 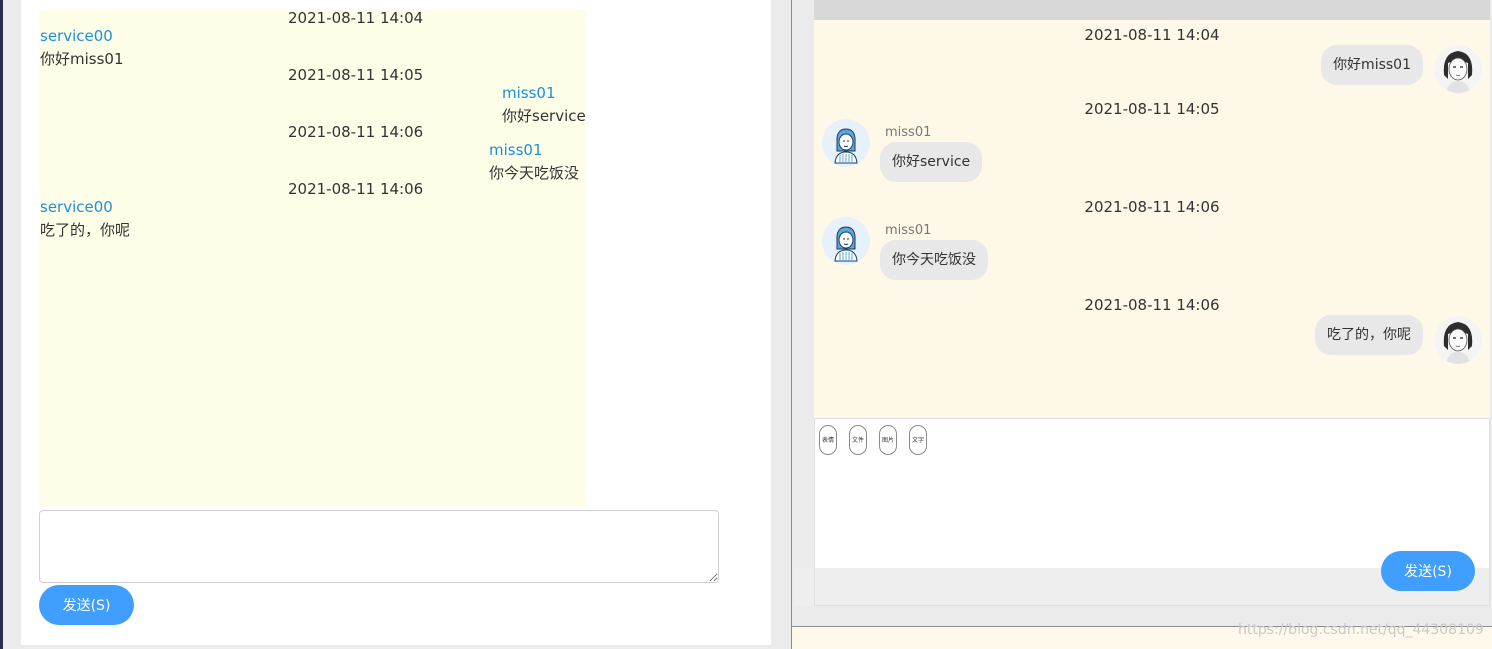 I want to click on message-bubble: 你好miss01, so click(x=1372, y=65).